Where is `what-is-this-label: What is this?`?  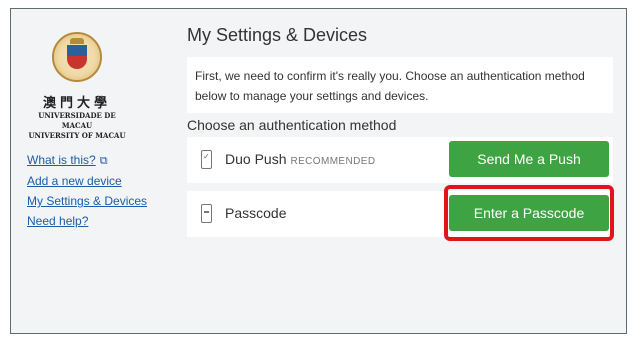 what-is-this-label: What is this? is located at coordinates (61, 160).